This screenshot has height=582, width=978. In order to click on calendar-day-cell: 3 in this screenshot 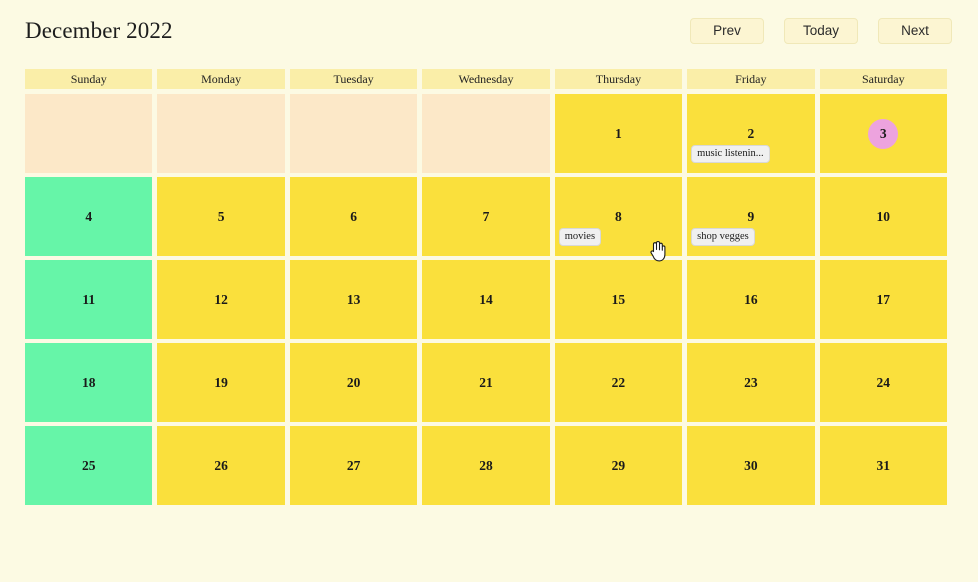, I will do `click(883, 133)`.